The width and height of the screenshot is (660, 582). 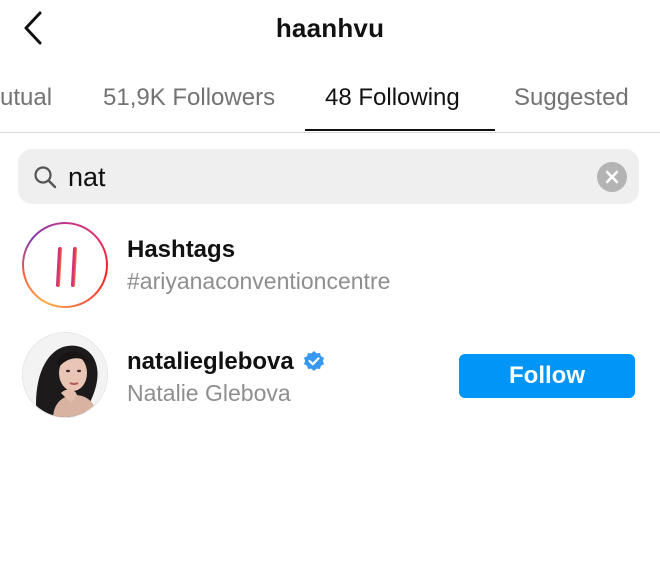 I want to click on result-subtitle: #ariyanaconventioncentre, so click(x=259, y=281).